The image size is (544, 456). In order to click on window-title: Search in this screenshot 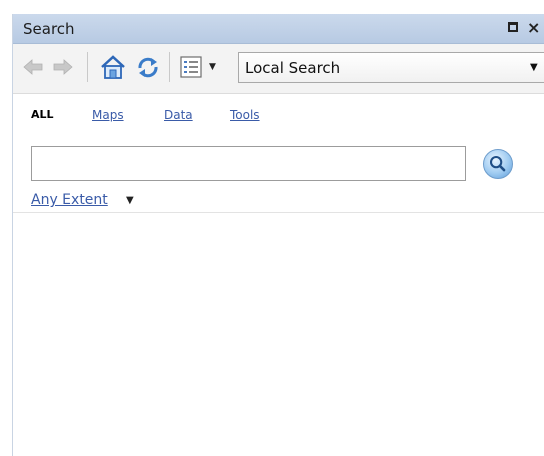, I will do `click(49, 29)`.